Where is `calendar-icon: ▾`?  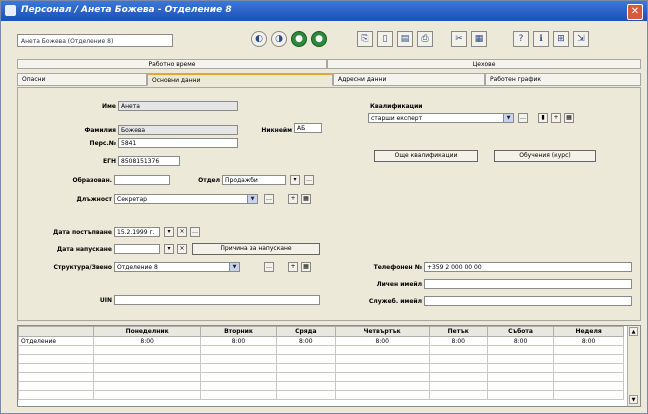
calendar-icon: ▾ is located at coordinates (169, 232).